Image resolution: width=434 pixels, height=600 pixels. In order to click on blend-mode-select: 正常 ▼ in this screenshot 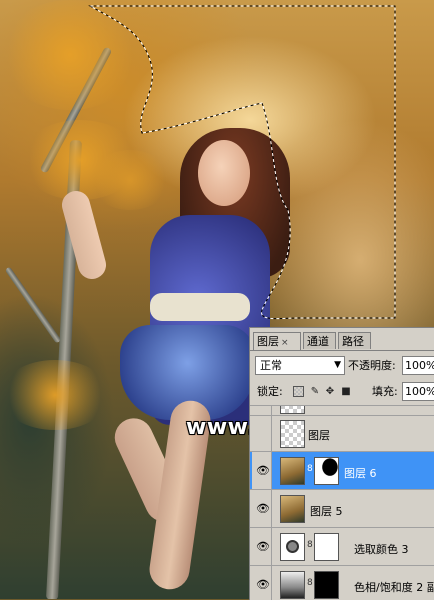, I will do `click(300, 365)`.